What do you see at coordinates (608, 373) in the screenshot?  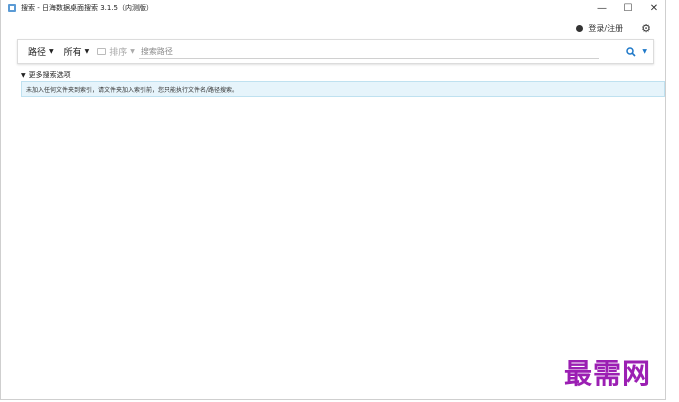 I see `watermark-logo: 最需网` at bounding box center [608, 373].